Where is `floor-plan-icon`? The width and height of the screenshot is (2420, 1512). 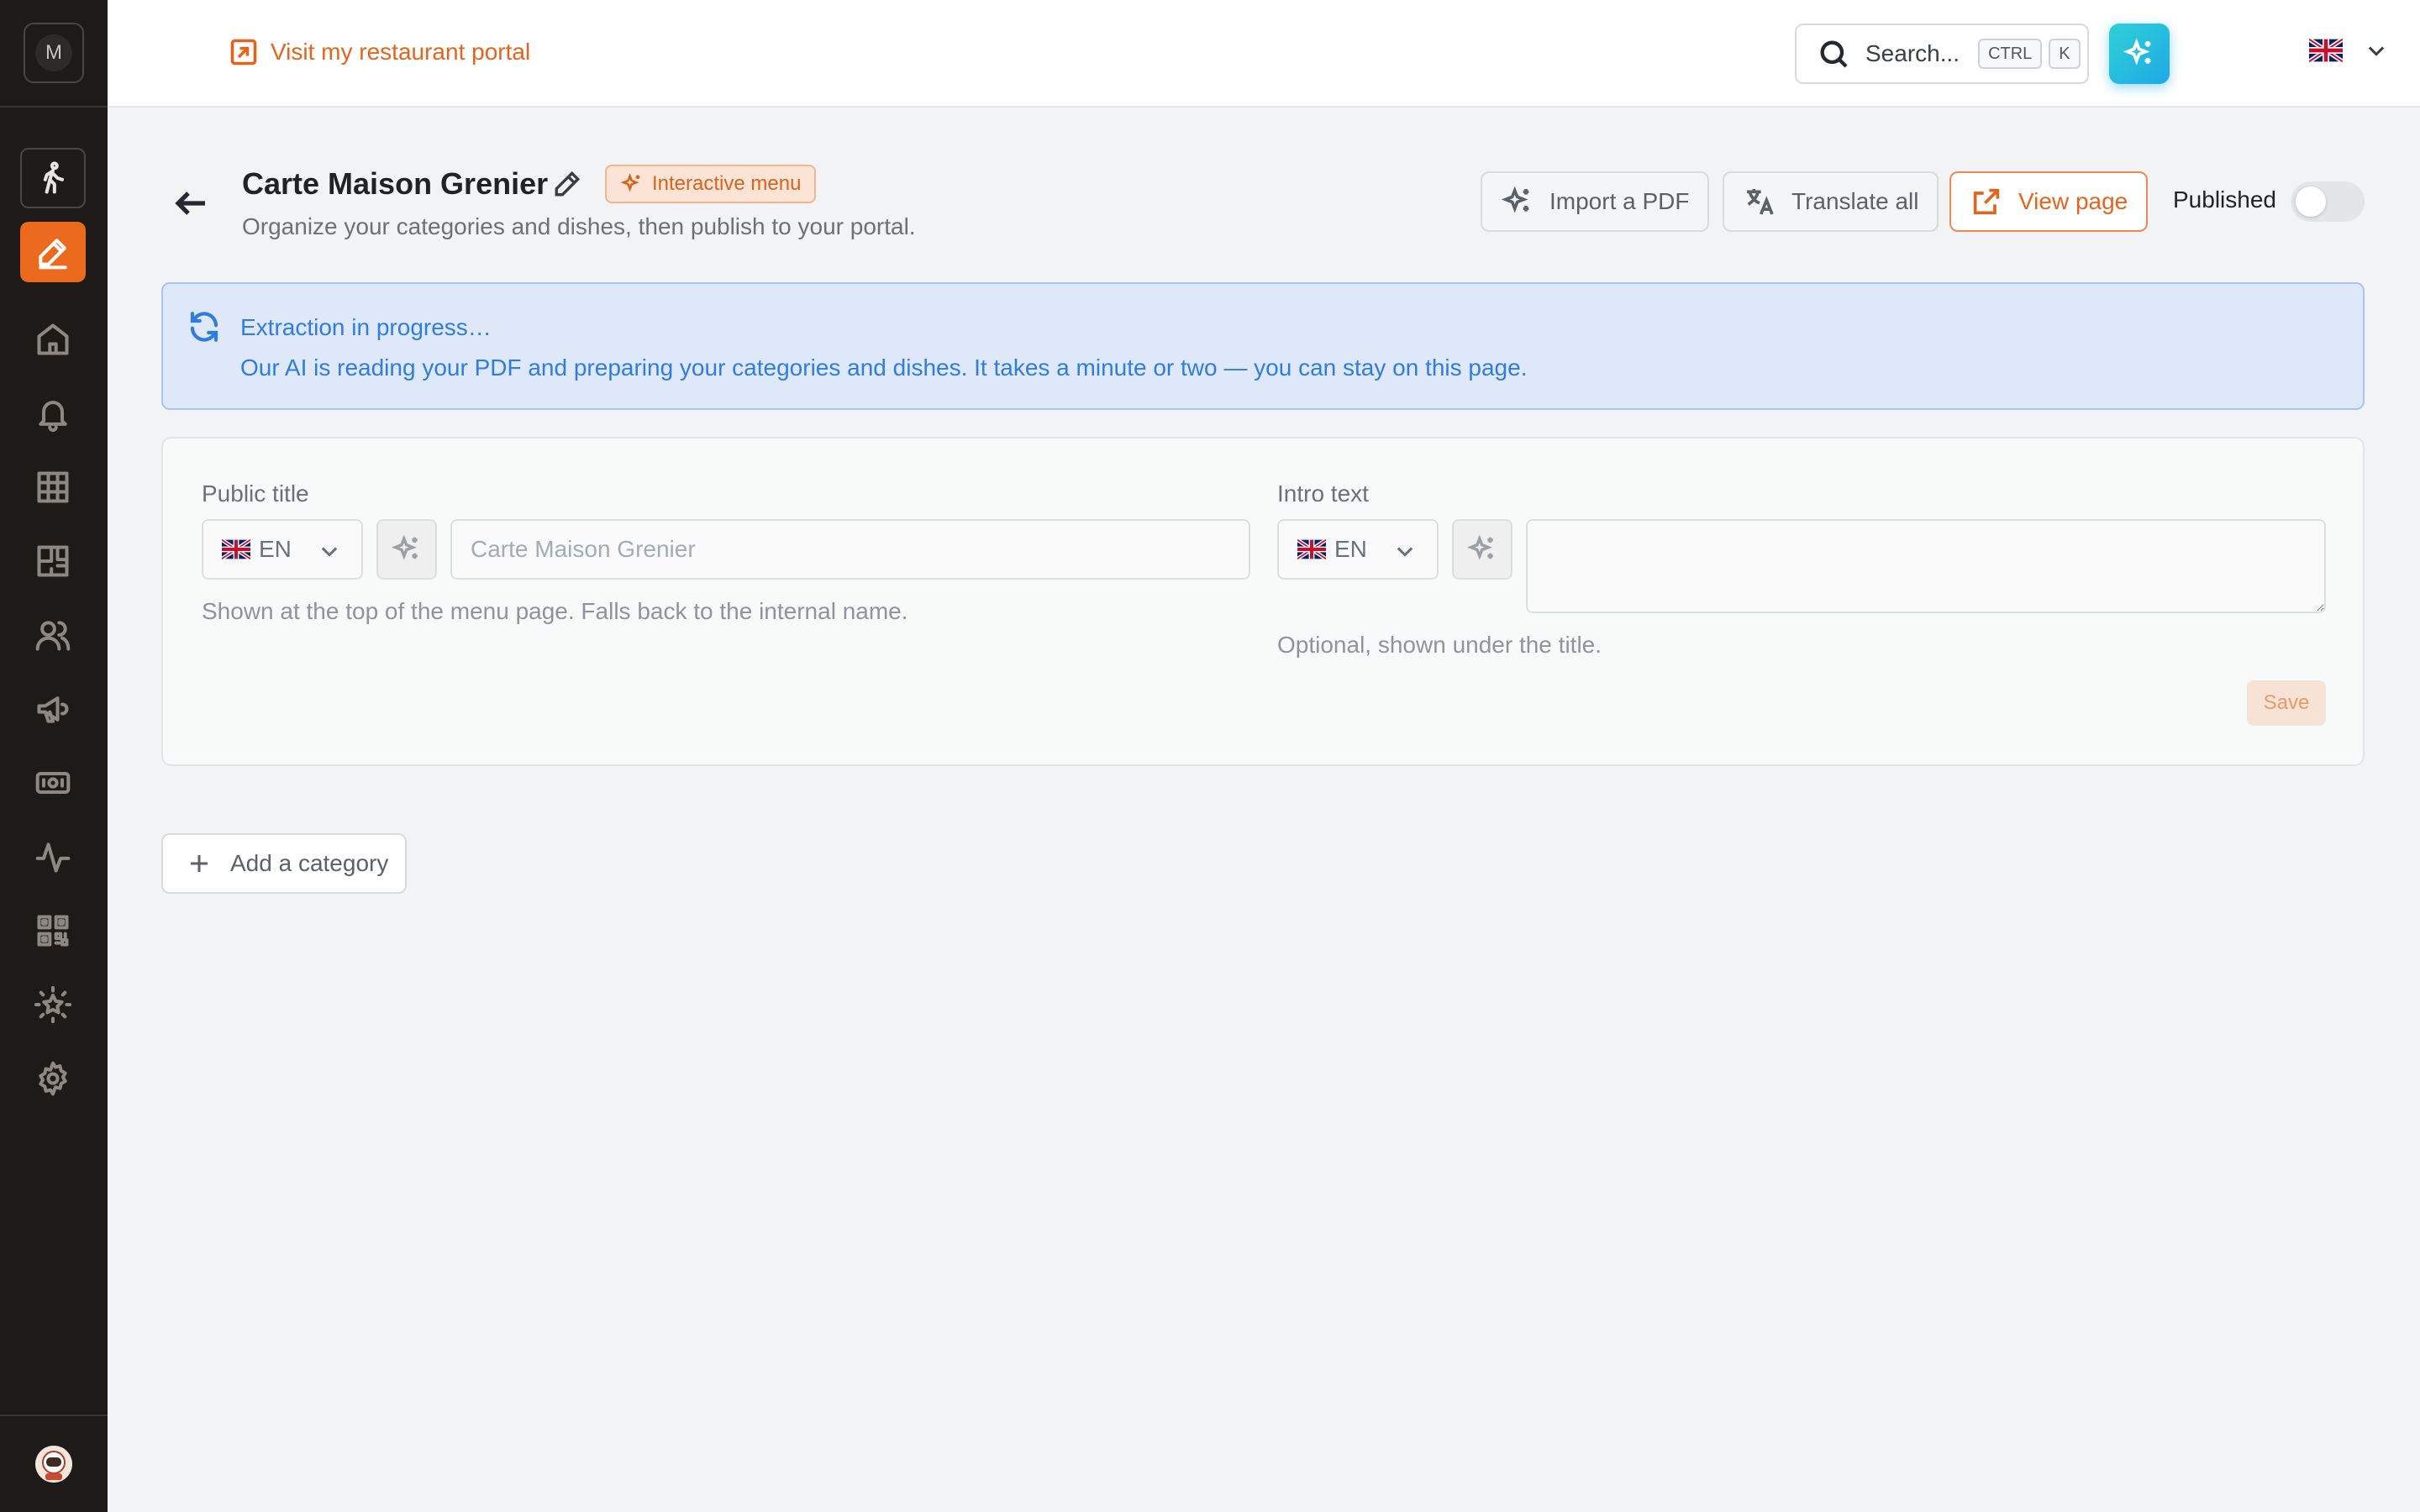
floor-plan-icon is located at coordinates (53, 561).